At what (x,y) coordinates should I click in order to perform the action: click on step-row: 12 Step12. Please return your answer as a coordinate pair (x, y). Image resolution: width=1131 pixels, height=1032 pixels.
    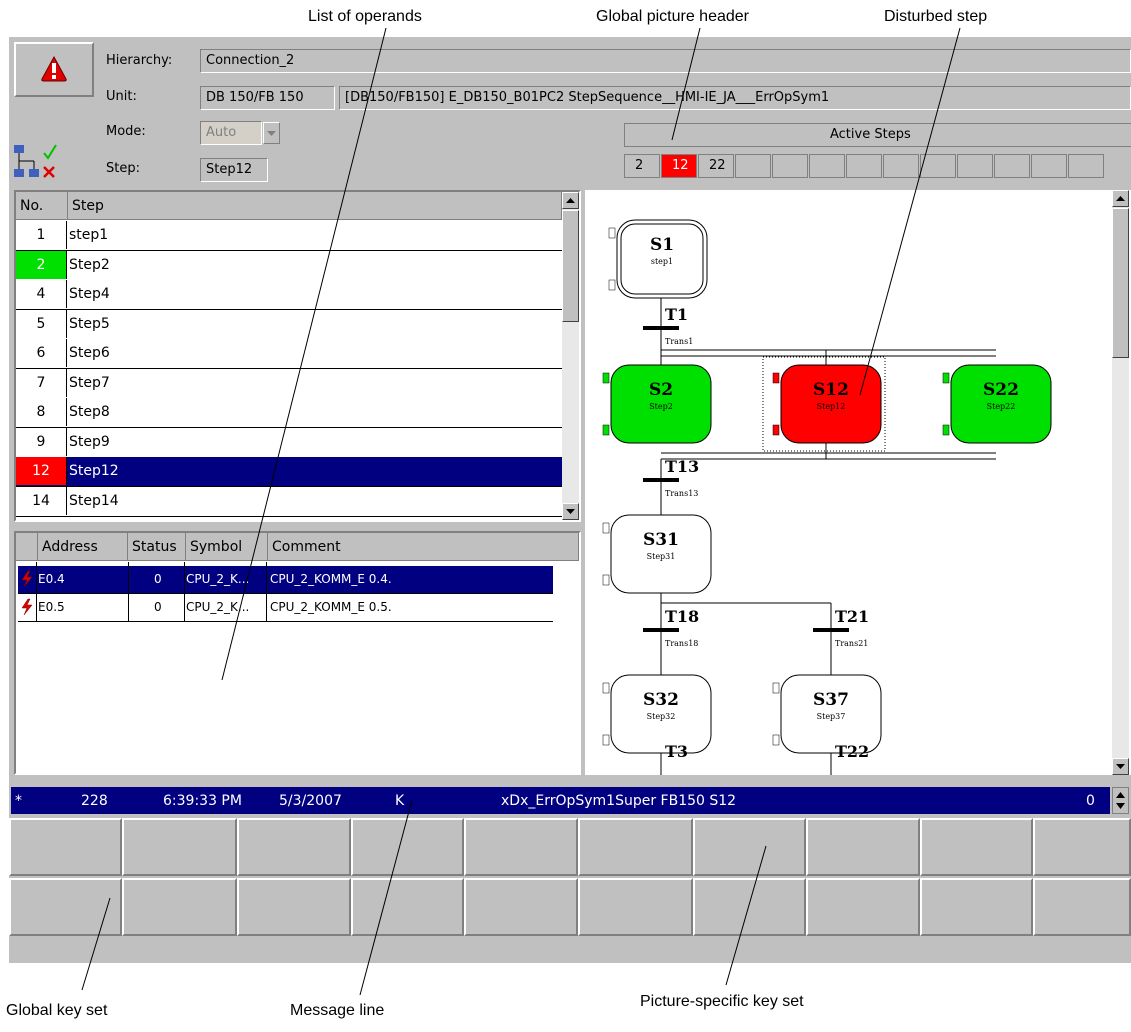
    Looking at the image, I should click on (289, 472).